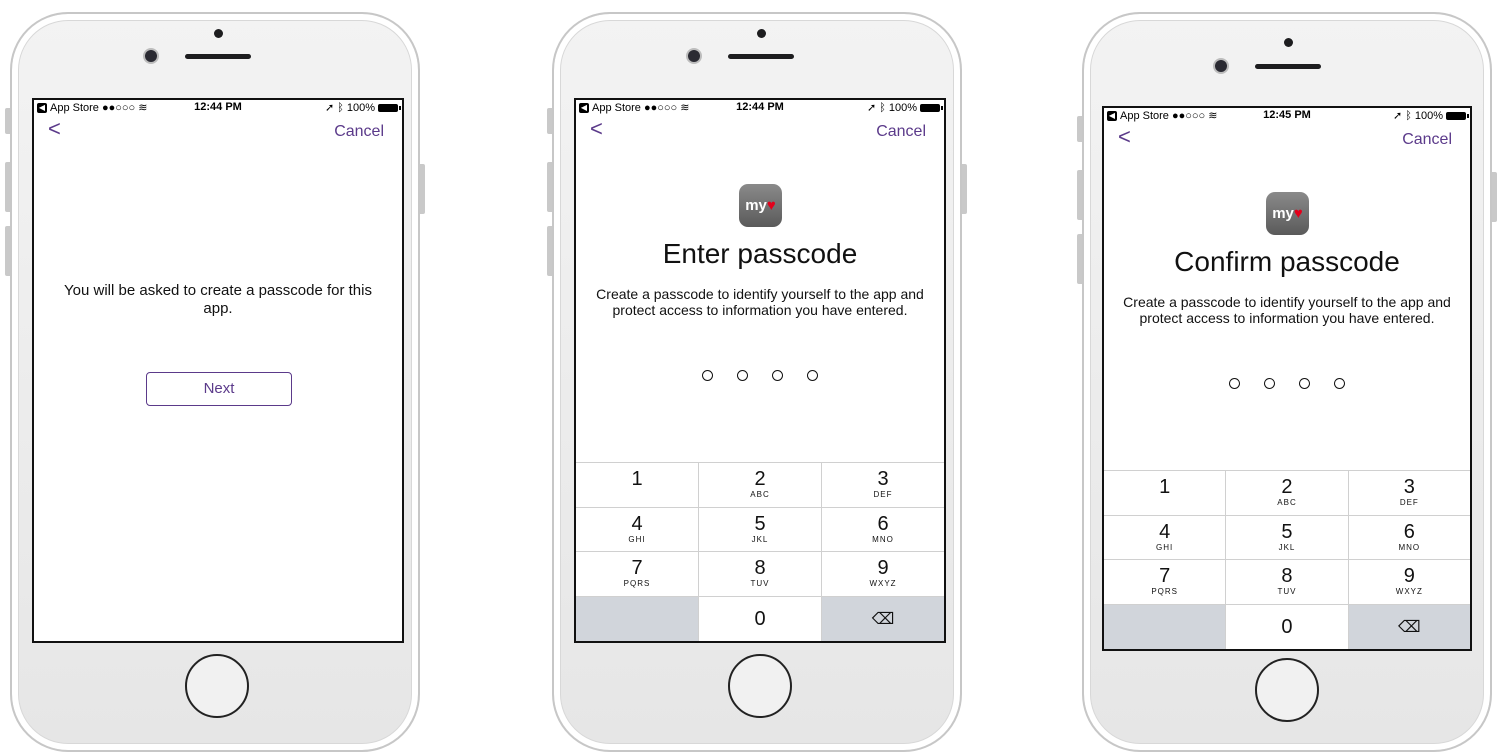  Describe the element at coordinates (761, 56) in the screenshot. I see `earpiece-speaker` at that location.